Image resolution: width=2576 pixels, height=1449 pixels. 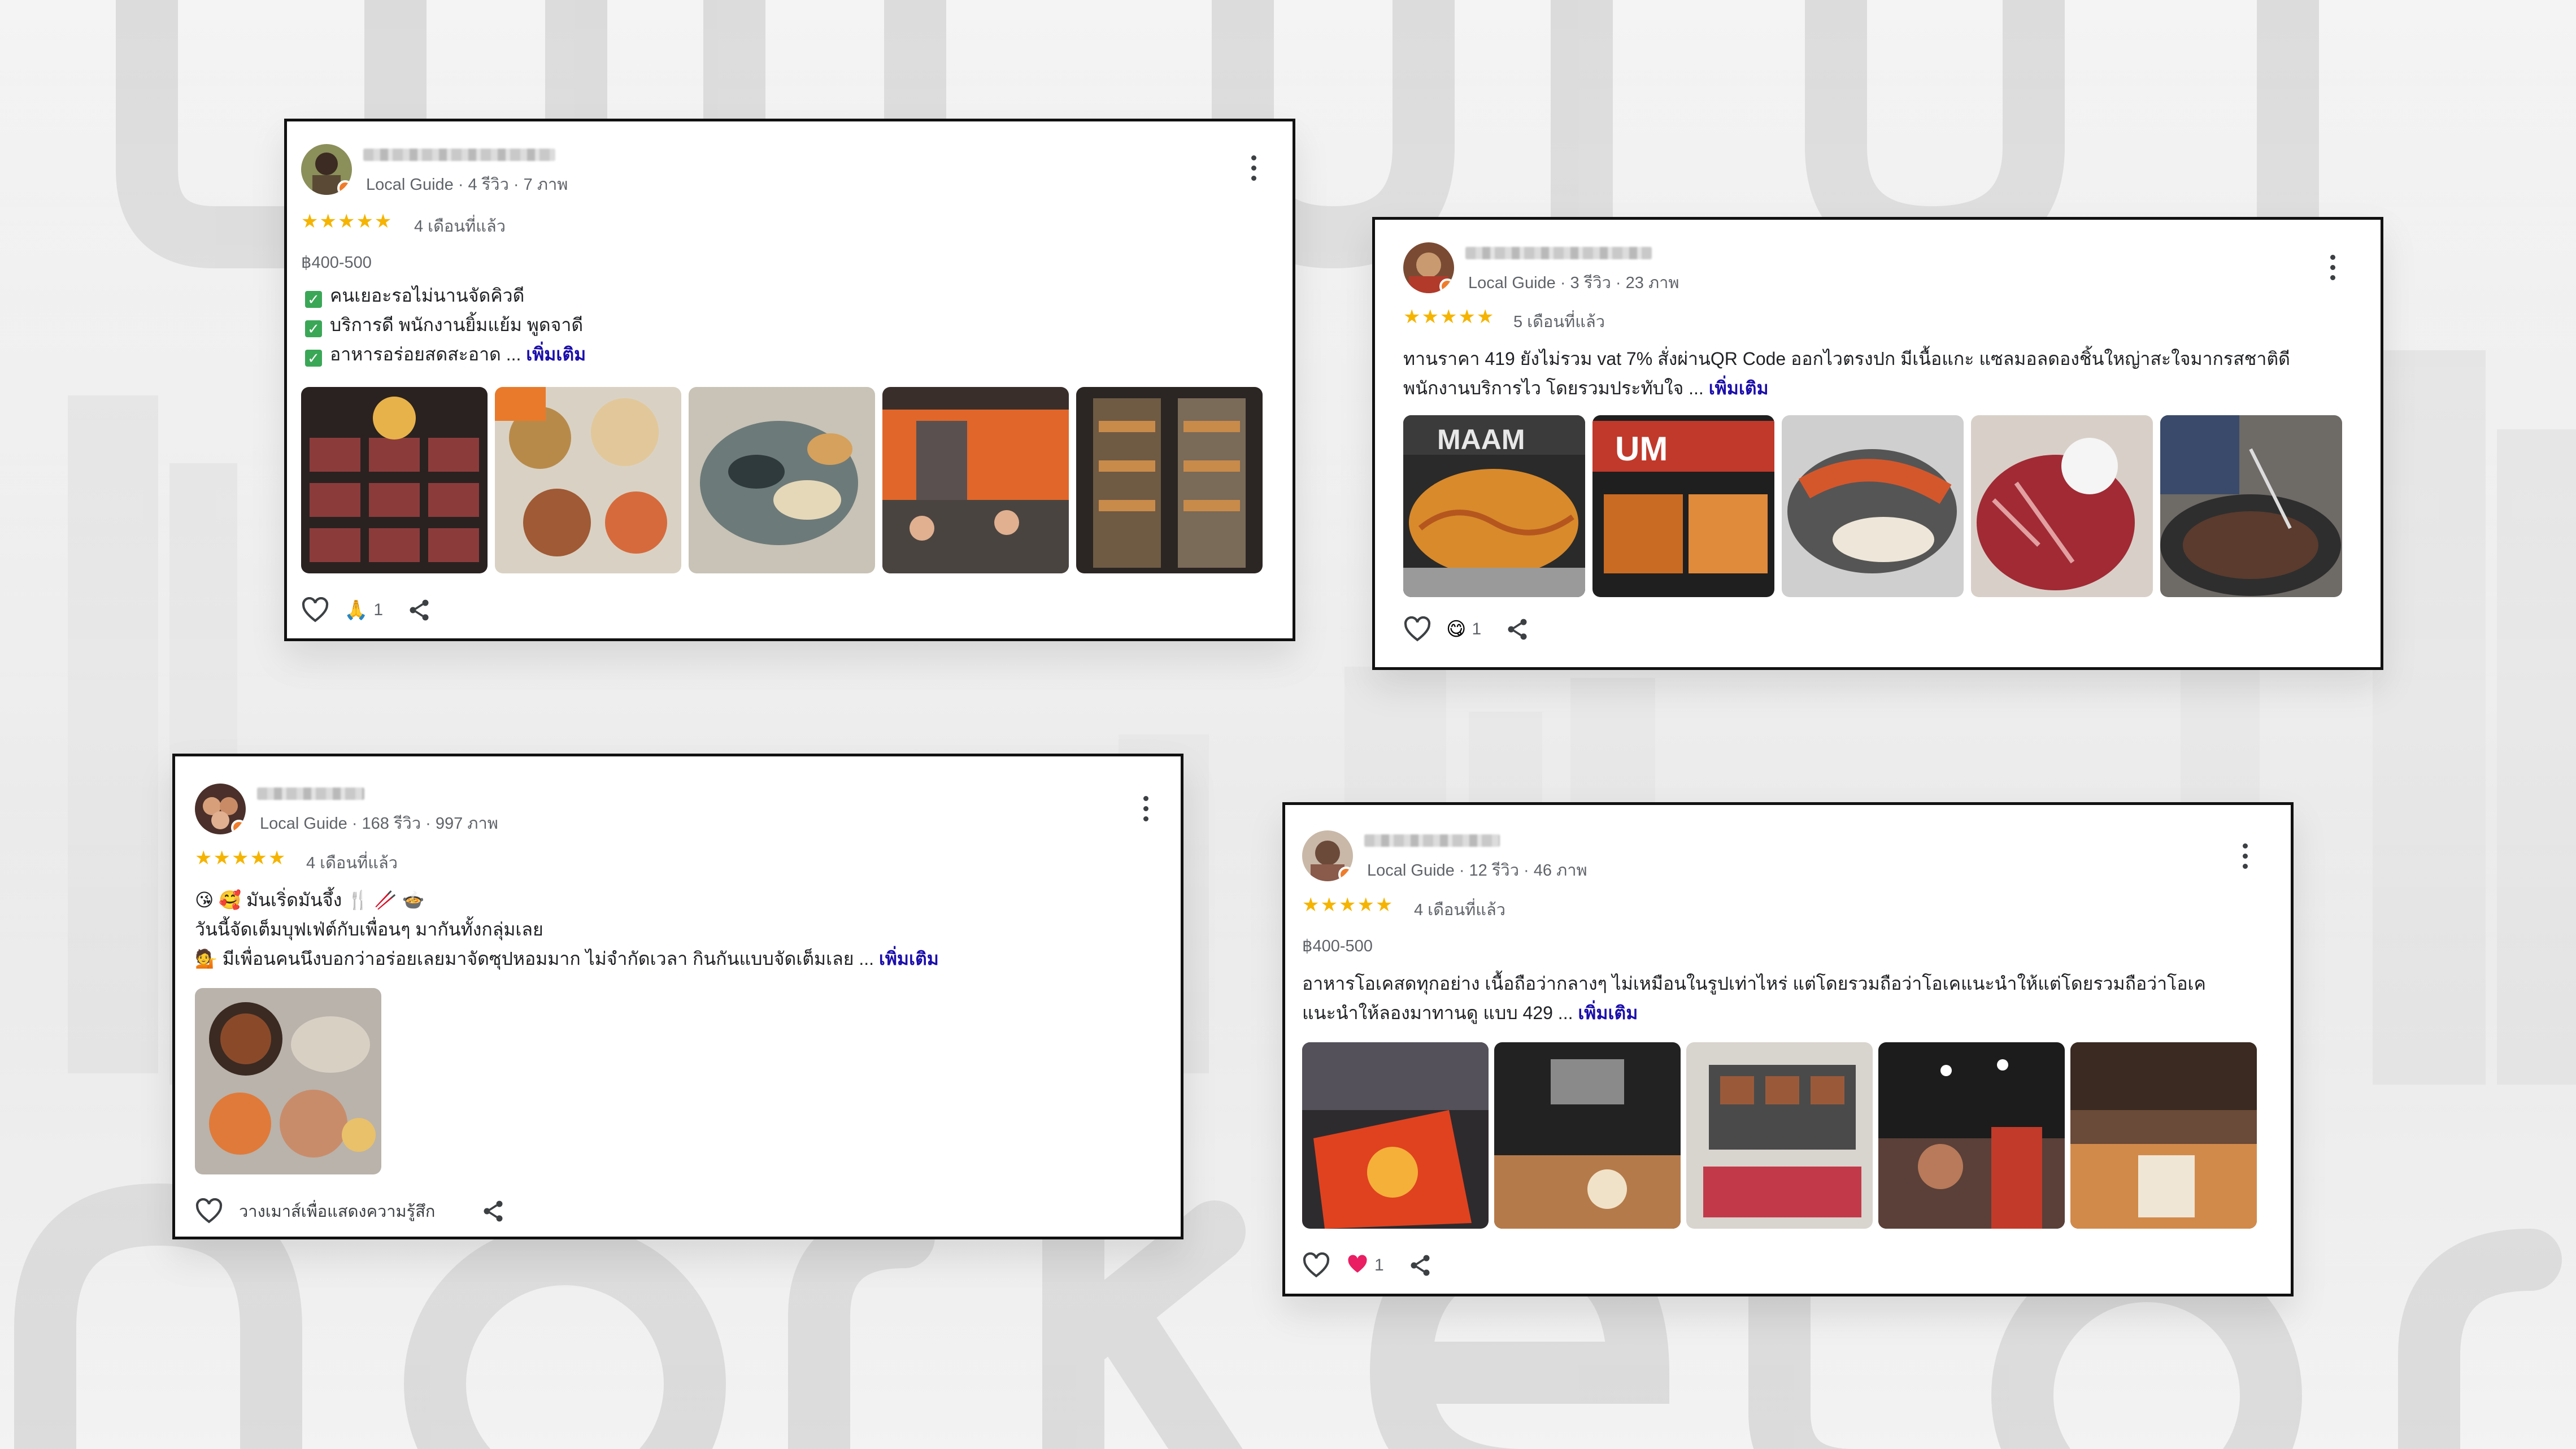 What do you see at coordinates (1357, 1265) in the screenshot?
I see `reaction-heart-icon` at bounding box center [1357, 1265].